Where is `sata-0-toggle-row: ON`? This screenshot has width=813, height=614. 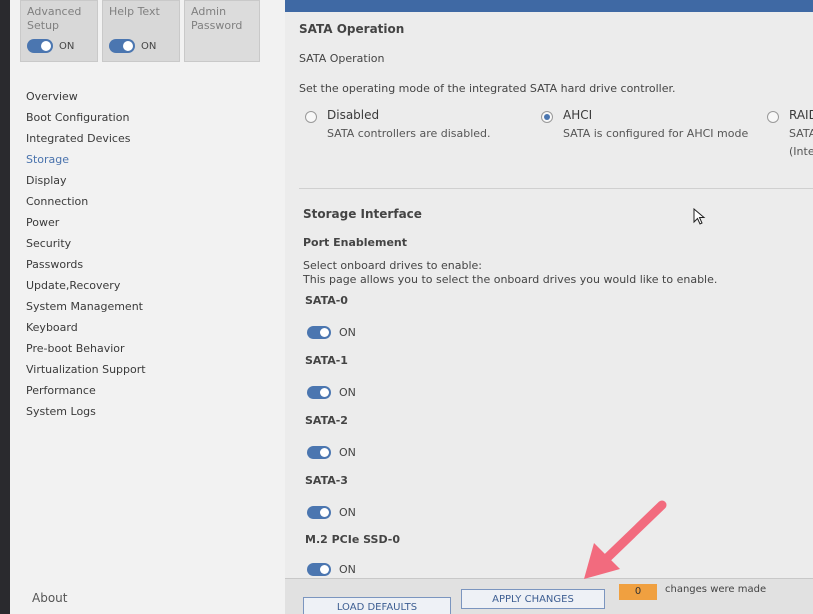 sata-0-toggle-row: ON is located at coordinates (331, 332).